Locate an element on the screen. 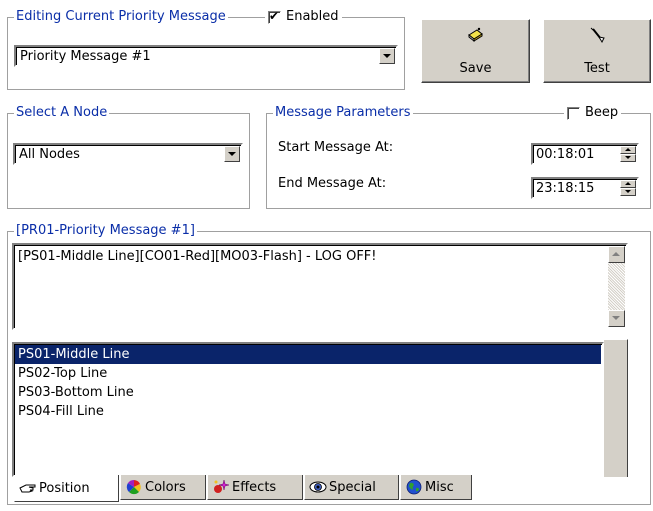  message-select-dropdown-icon is located at coordinates (387, 56).